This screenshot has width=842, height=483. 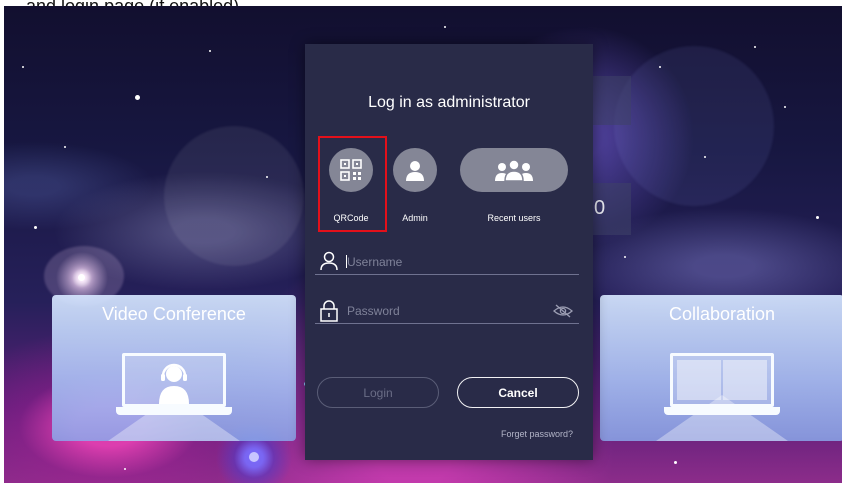 What do you see at coordinates (449, 102) in the screenshot?
I see `dialog-title: Log in as administrator` at bounding box center [449, 102].